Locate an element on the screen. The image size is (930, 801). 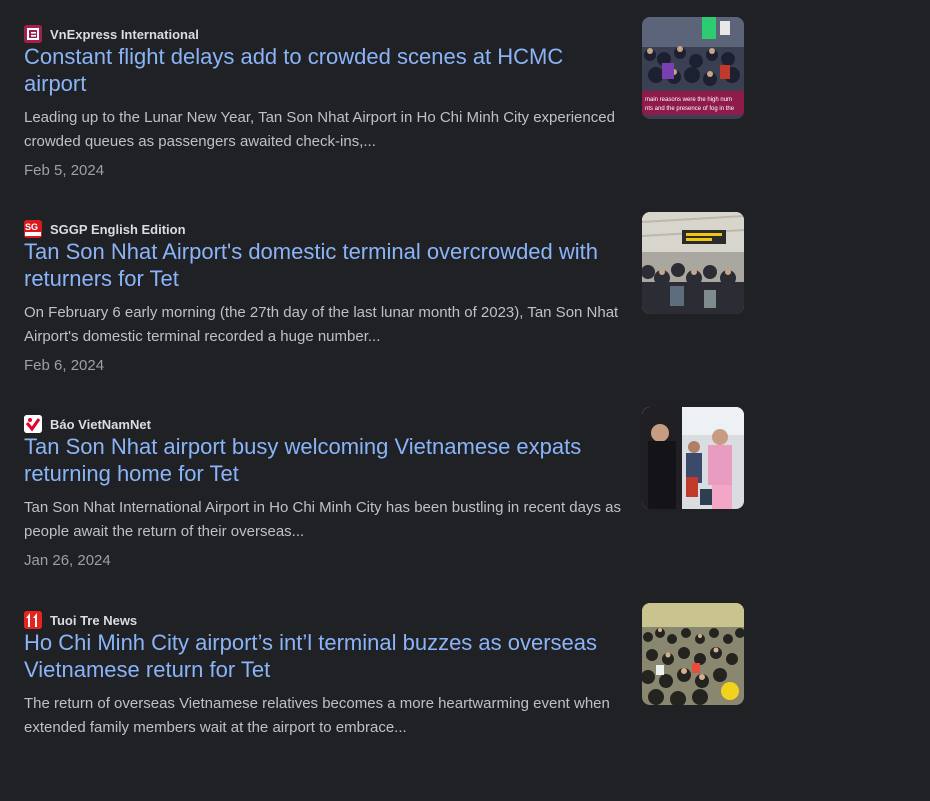
source-name: Tuoi Tre News is located at coordinates (94, 620).